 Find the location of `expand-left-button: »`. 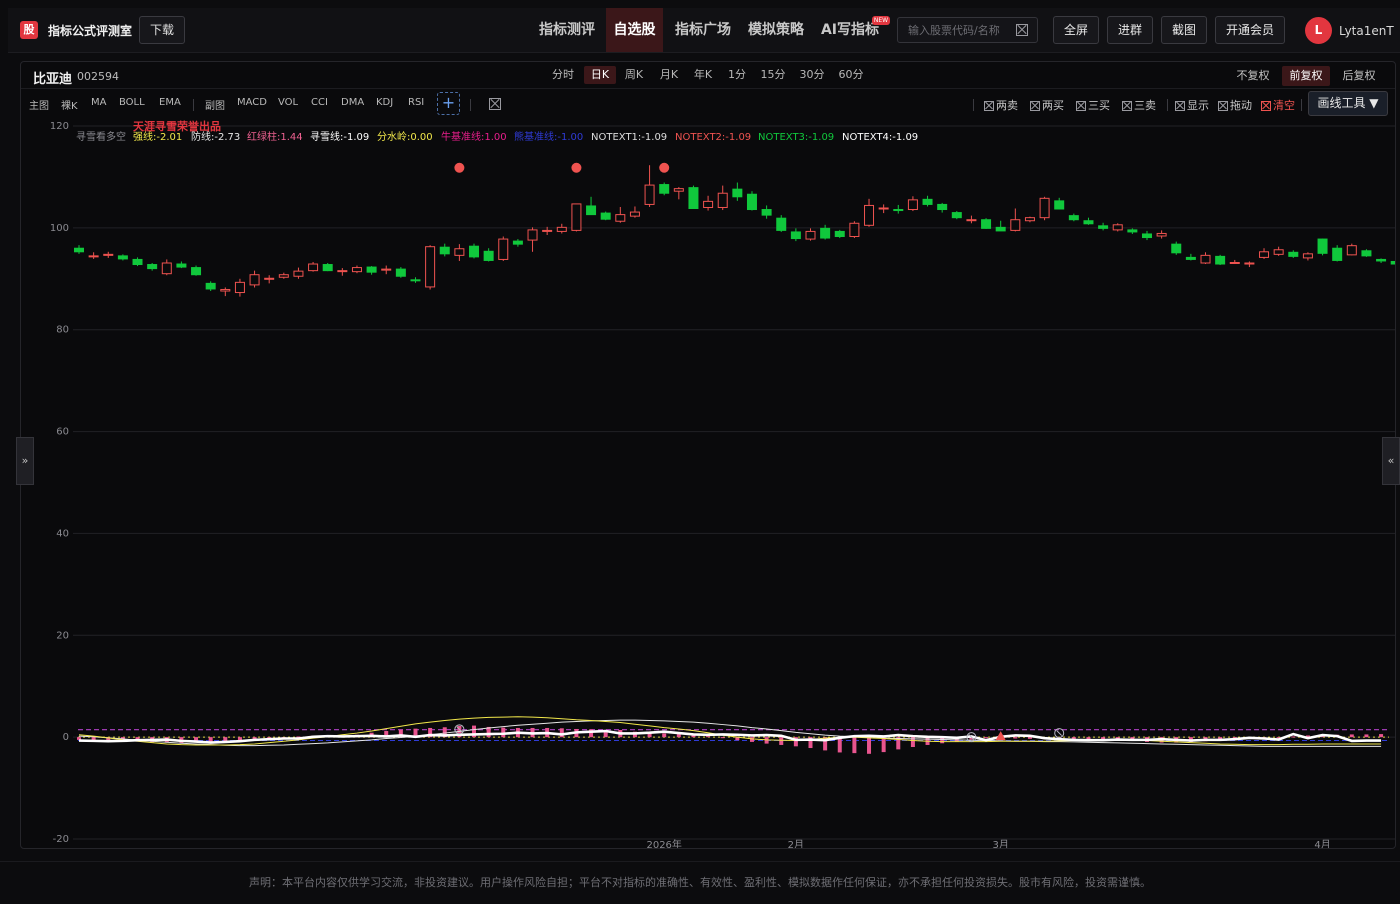

expand-left-button: » is located at coordinates (25, 461).